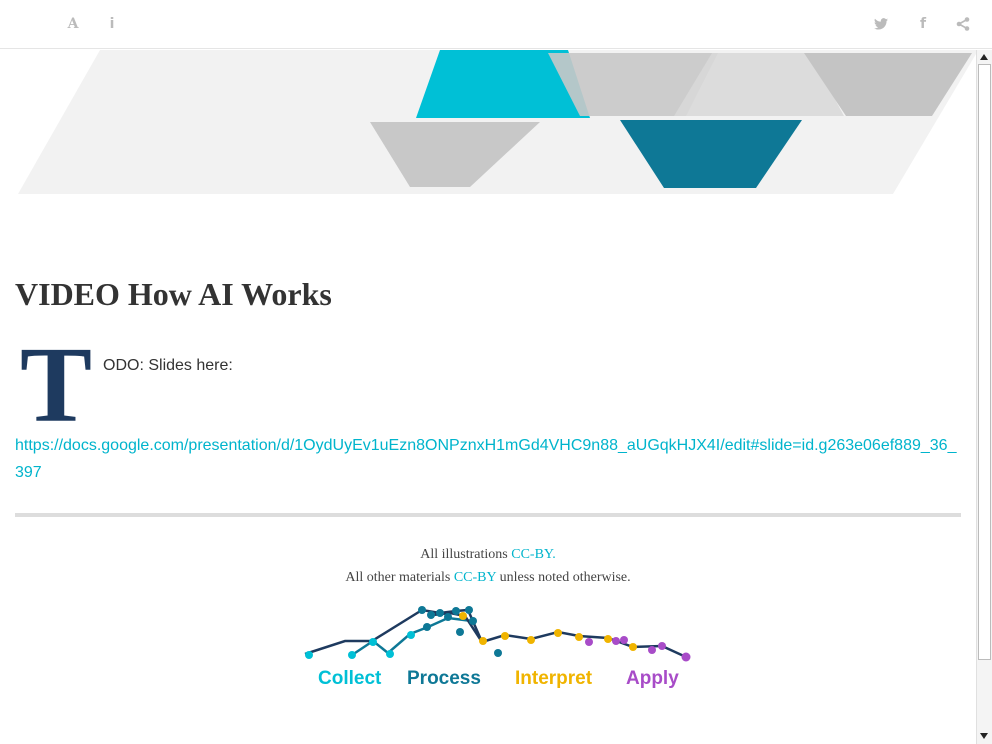  What do you see at coordinates (398, 577) in the screenshot?
I see `license-text: All other materials` at bounding box center [398, 577].